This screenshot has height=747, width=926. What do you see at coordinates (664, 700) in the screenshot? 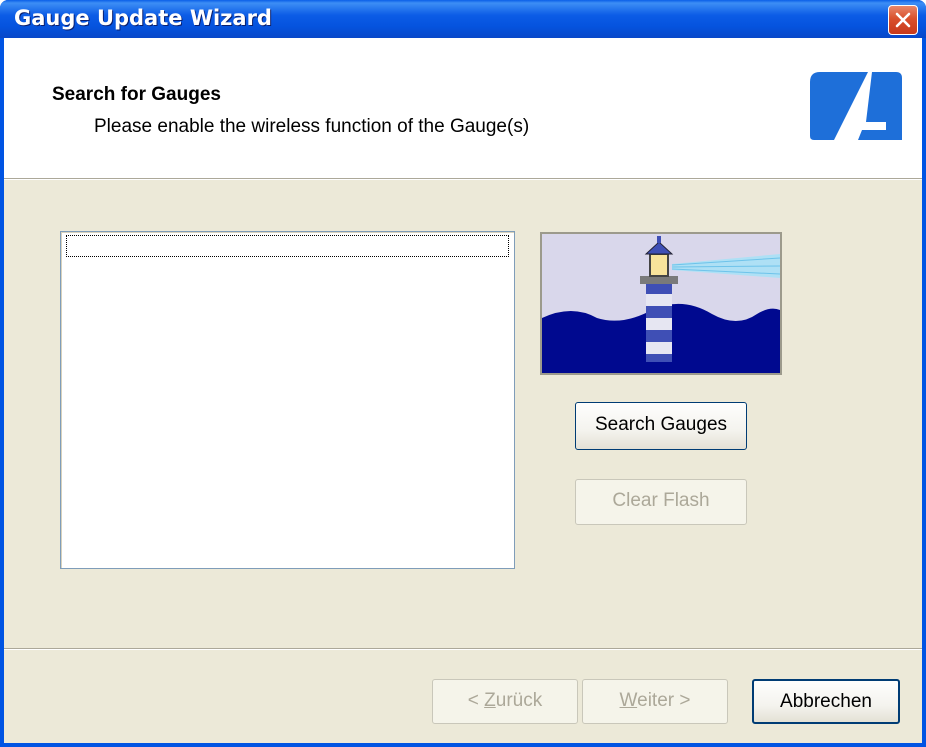
I see `next-label-rest: eiter >` at bounding box center [664, 700].